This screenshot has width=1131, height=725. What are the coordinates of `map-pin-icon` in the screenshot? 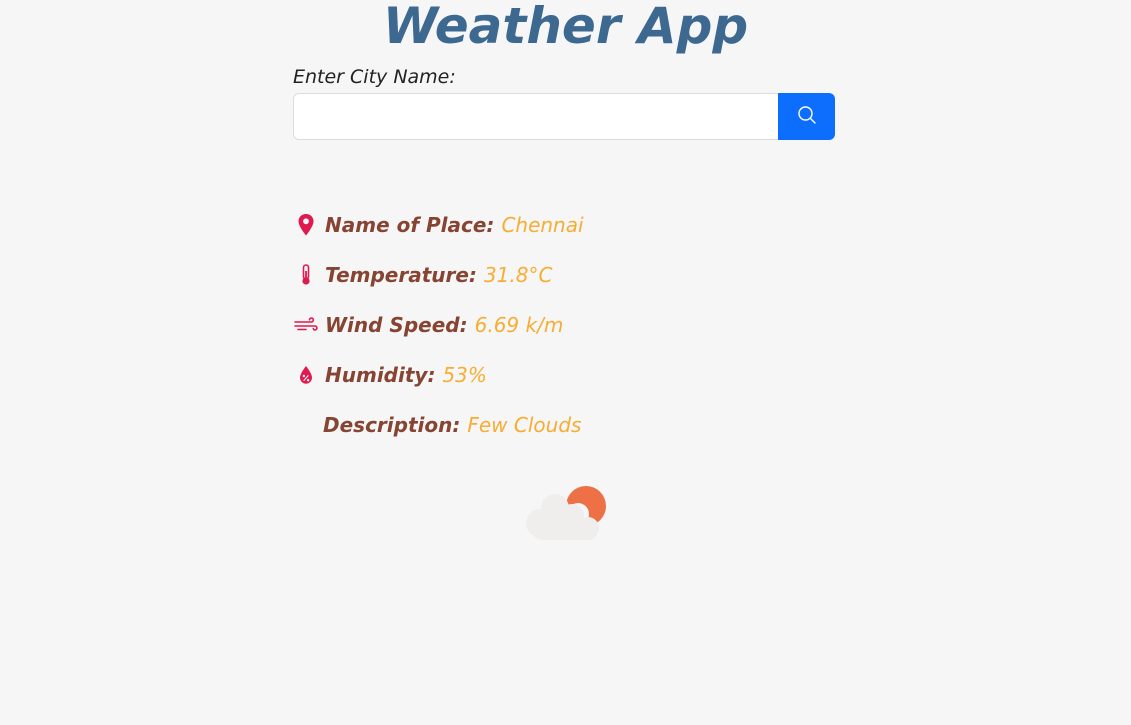 It's located at (306, 225).